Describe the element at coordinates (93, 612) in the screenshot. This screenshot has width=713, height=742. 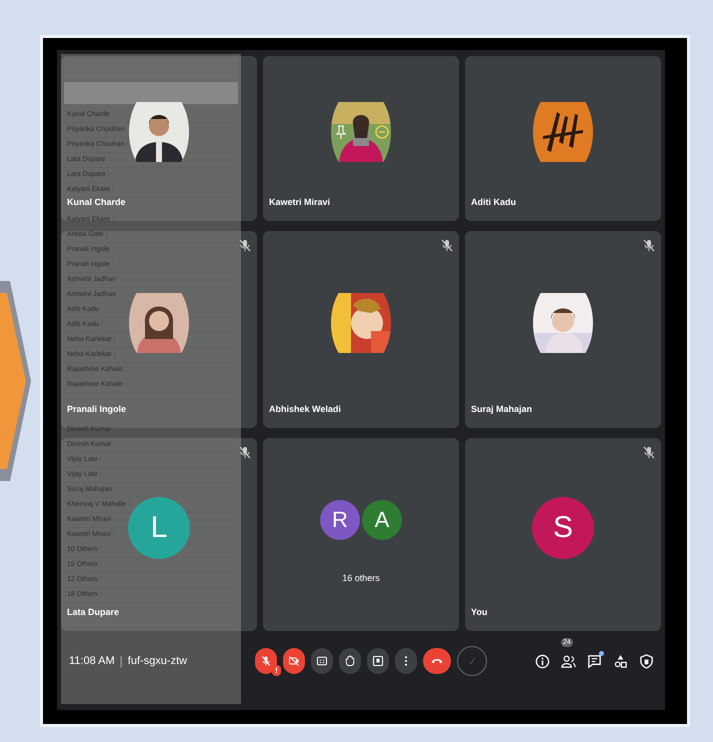
I see `participant-name: Lata Dupare` at that location.